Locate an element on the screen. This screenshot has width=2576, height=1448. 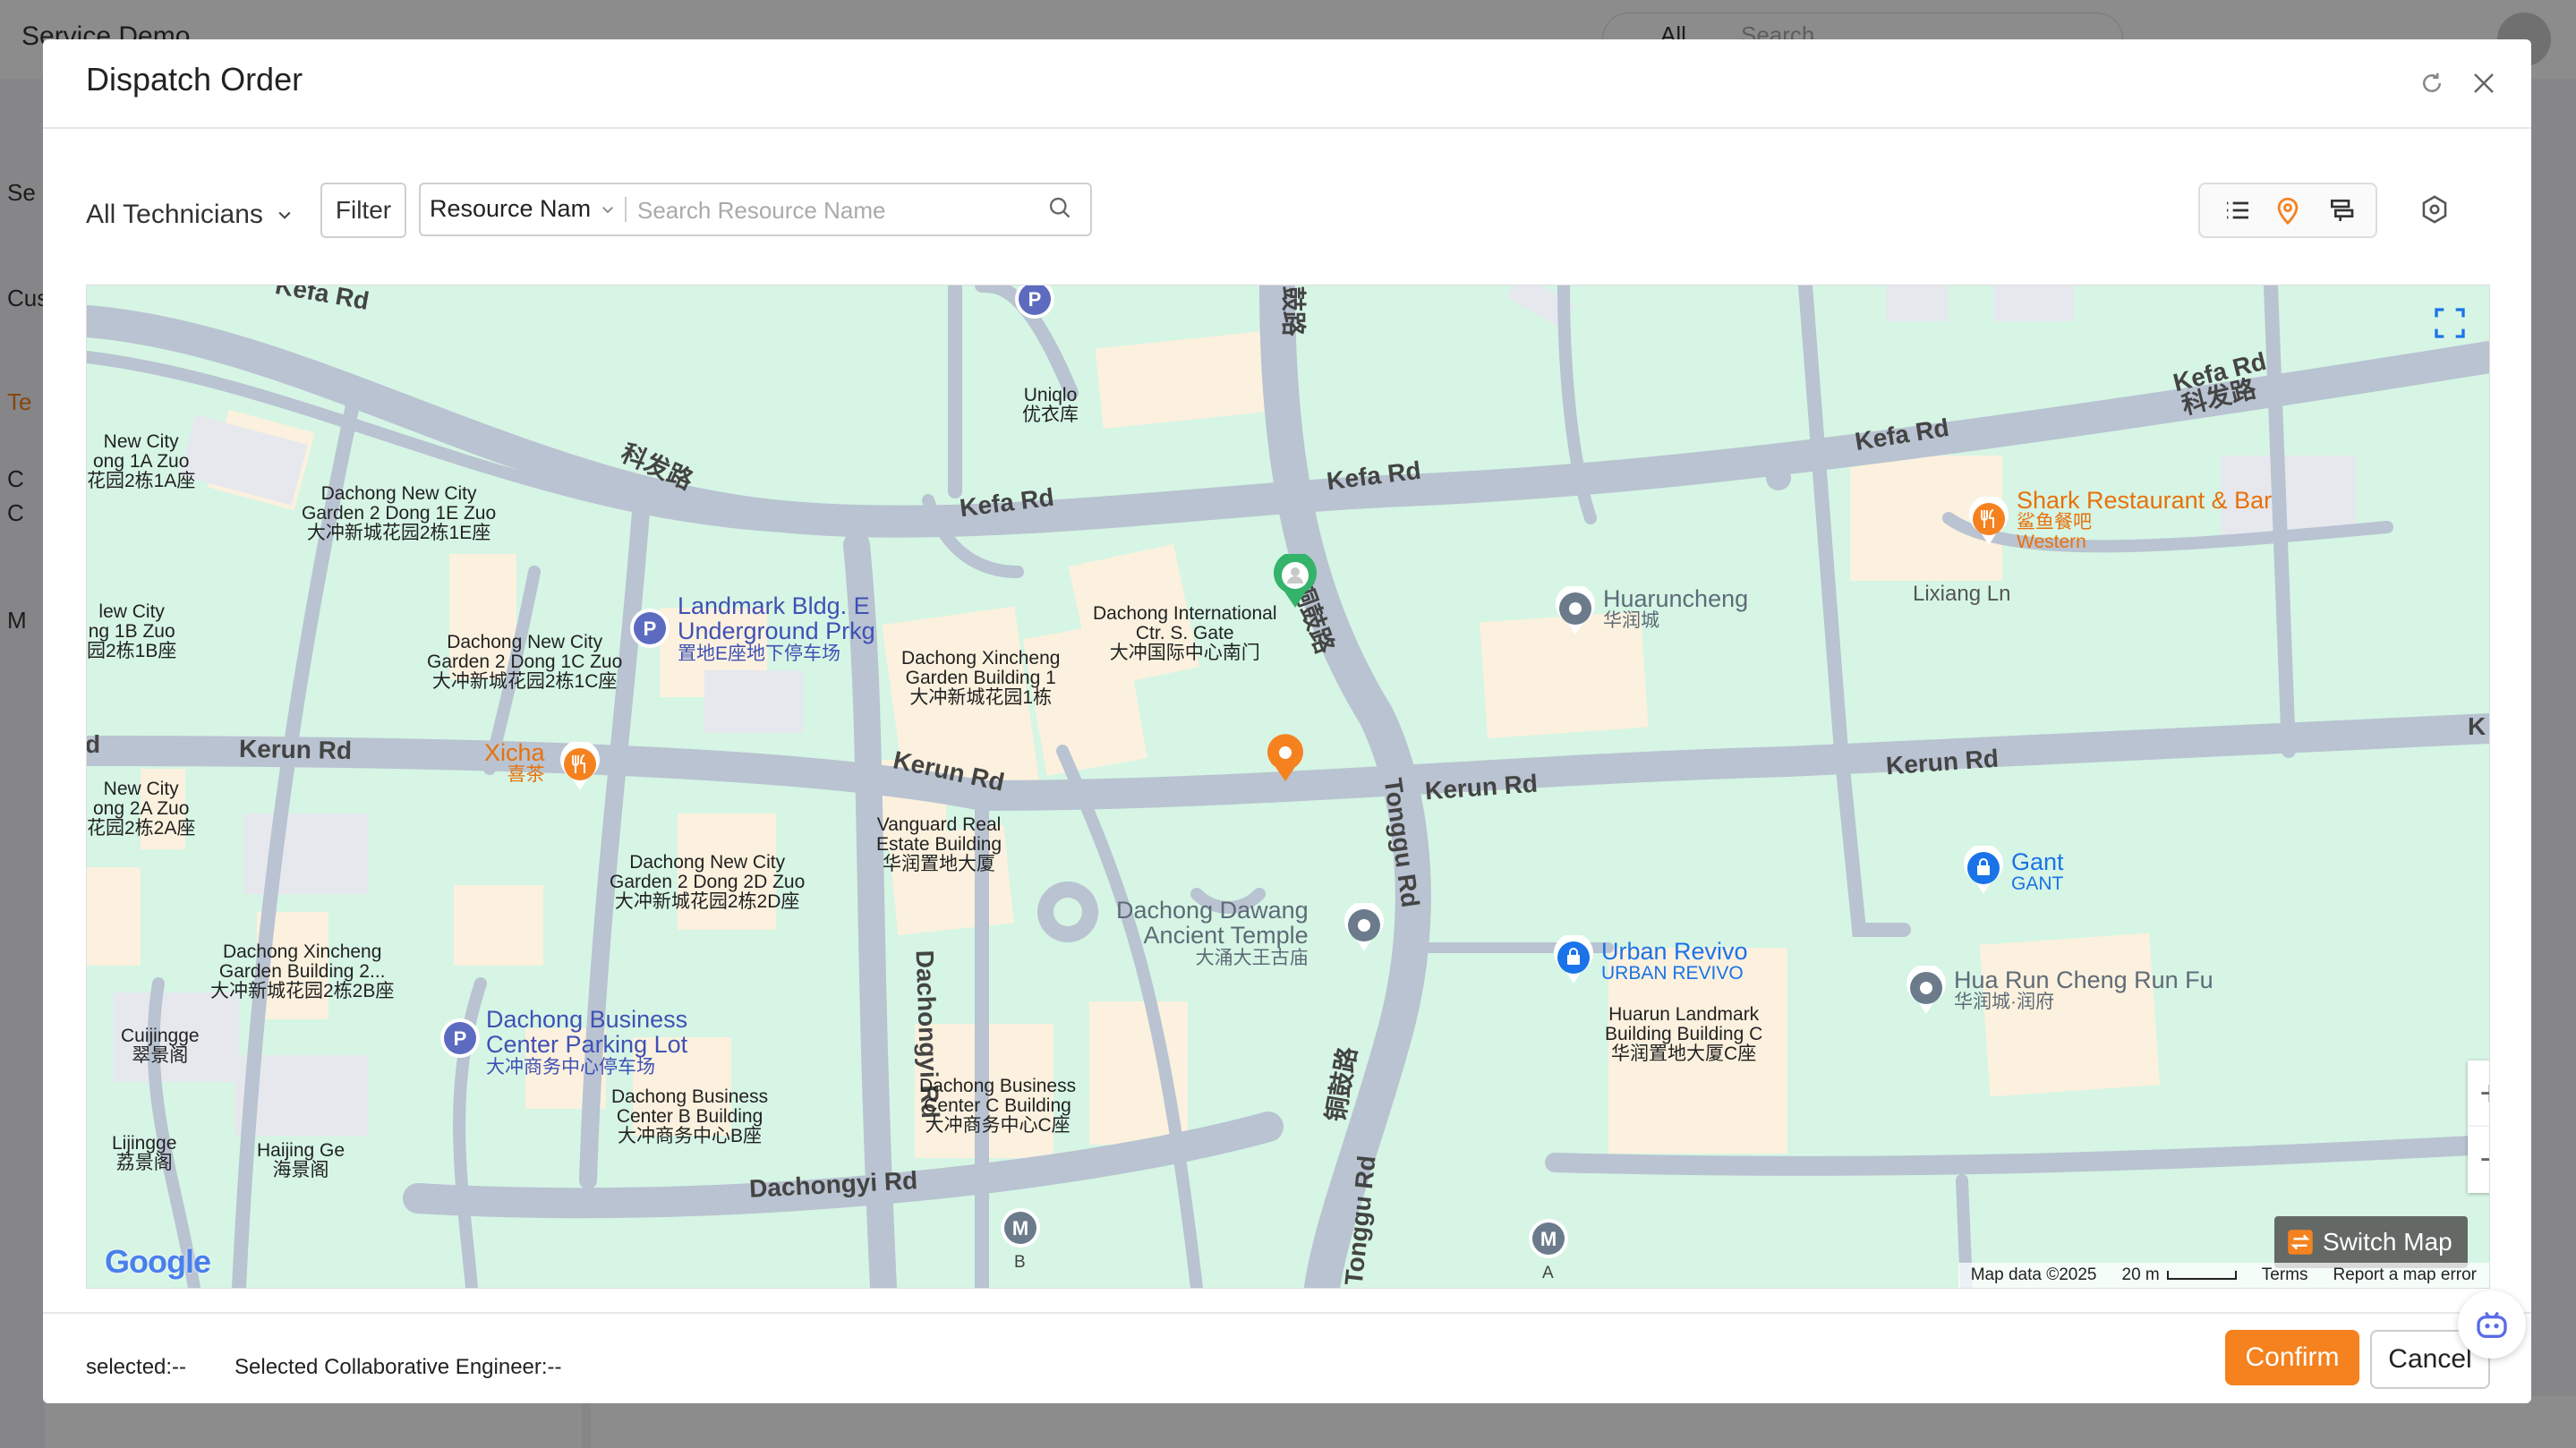
road-label: d is located at coordinates (93, 744).